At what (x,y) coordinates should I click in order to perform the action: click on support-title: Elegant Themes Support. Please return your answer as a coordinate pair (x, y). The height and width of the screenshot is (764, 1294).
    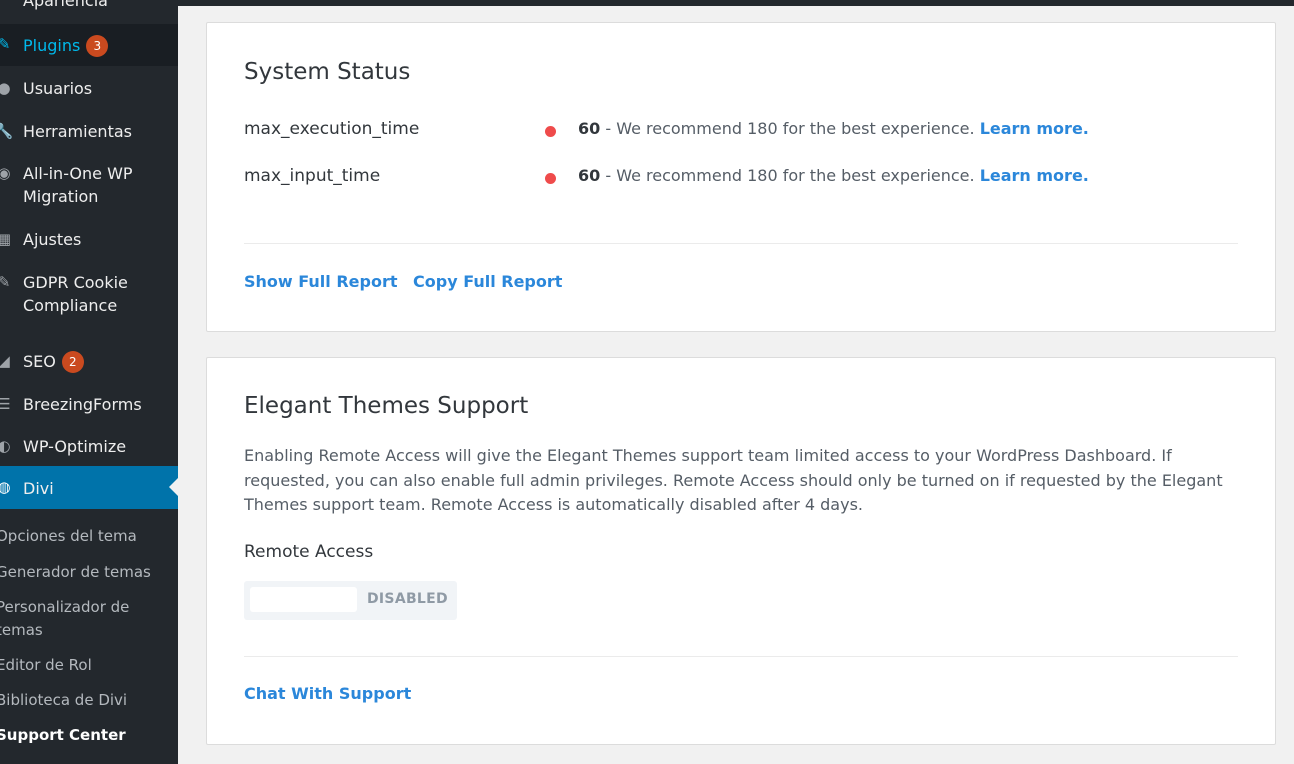
    Looking at the image, I should click on (386, 406).